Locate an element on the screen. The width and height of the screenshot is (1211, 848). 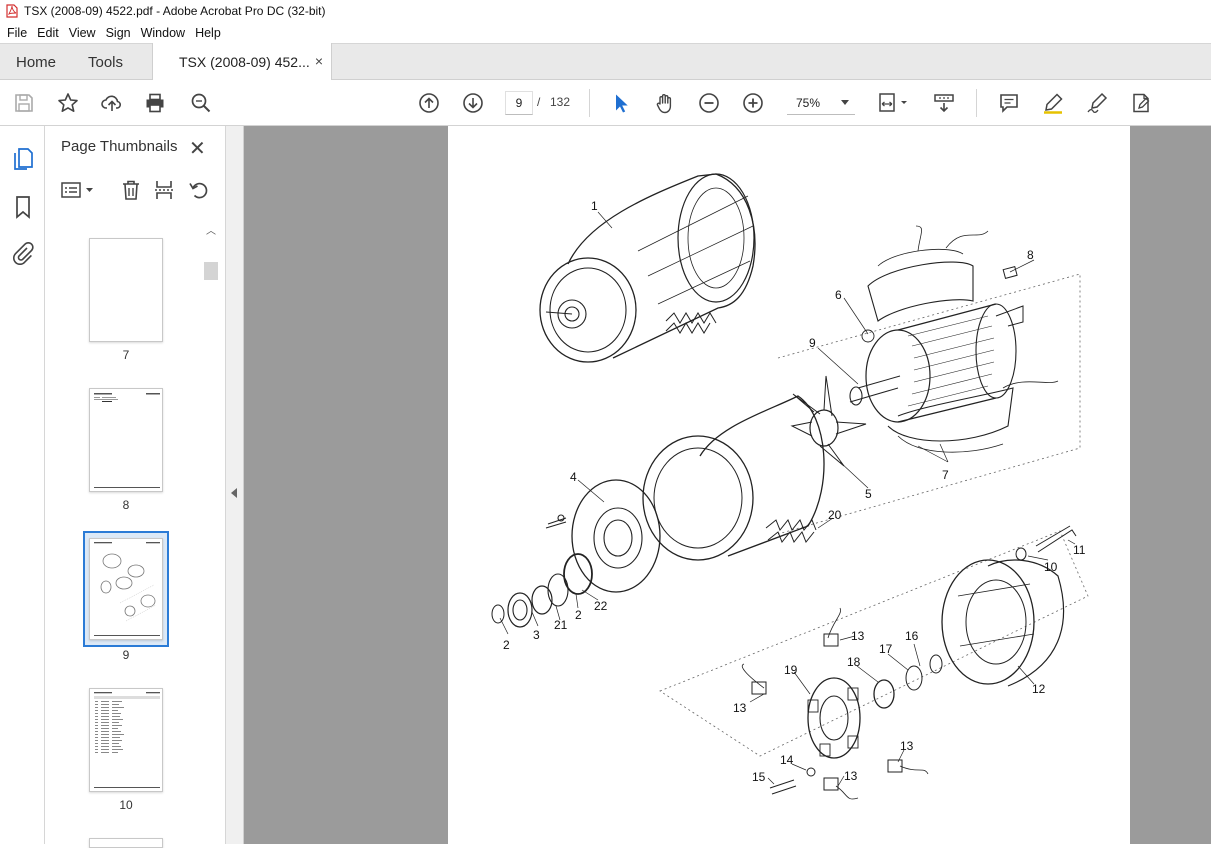
next-page-button is located at coordinates (473, 103).